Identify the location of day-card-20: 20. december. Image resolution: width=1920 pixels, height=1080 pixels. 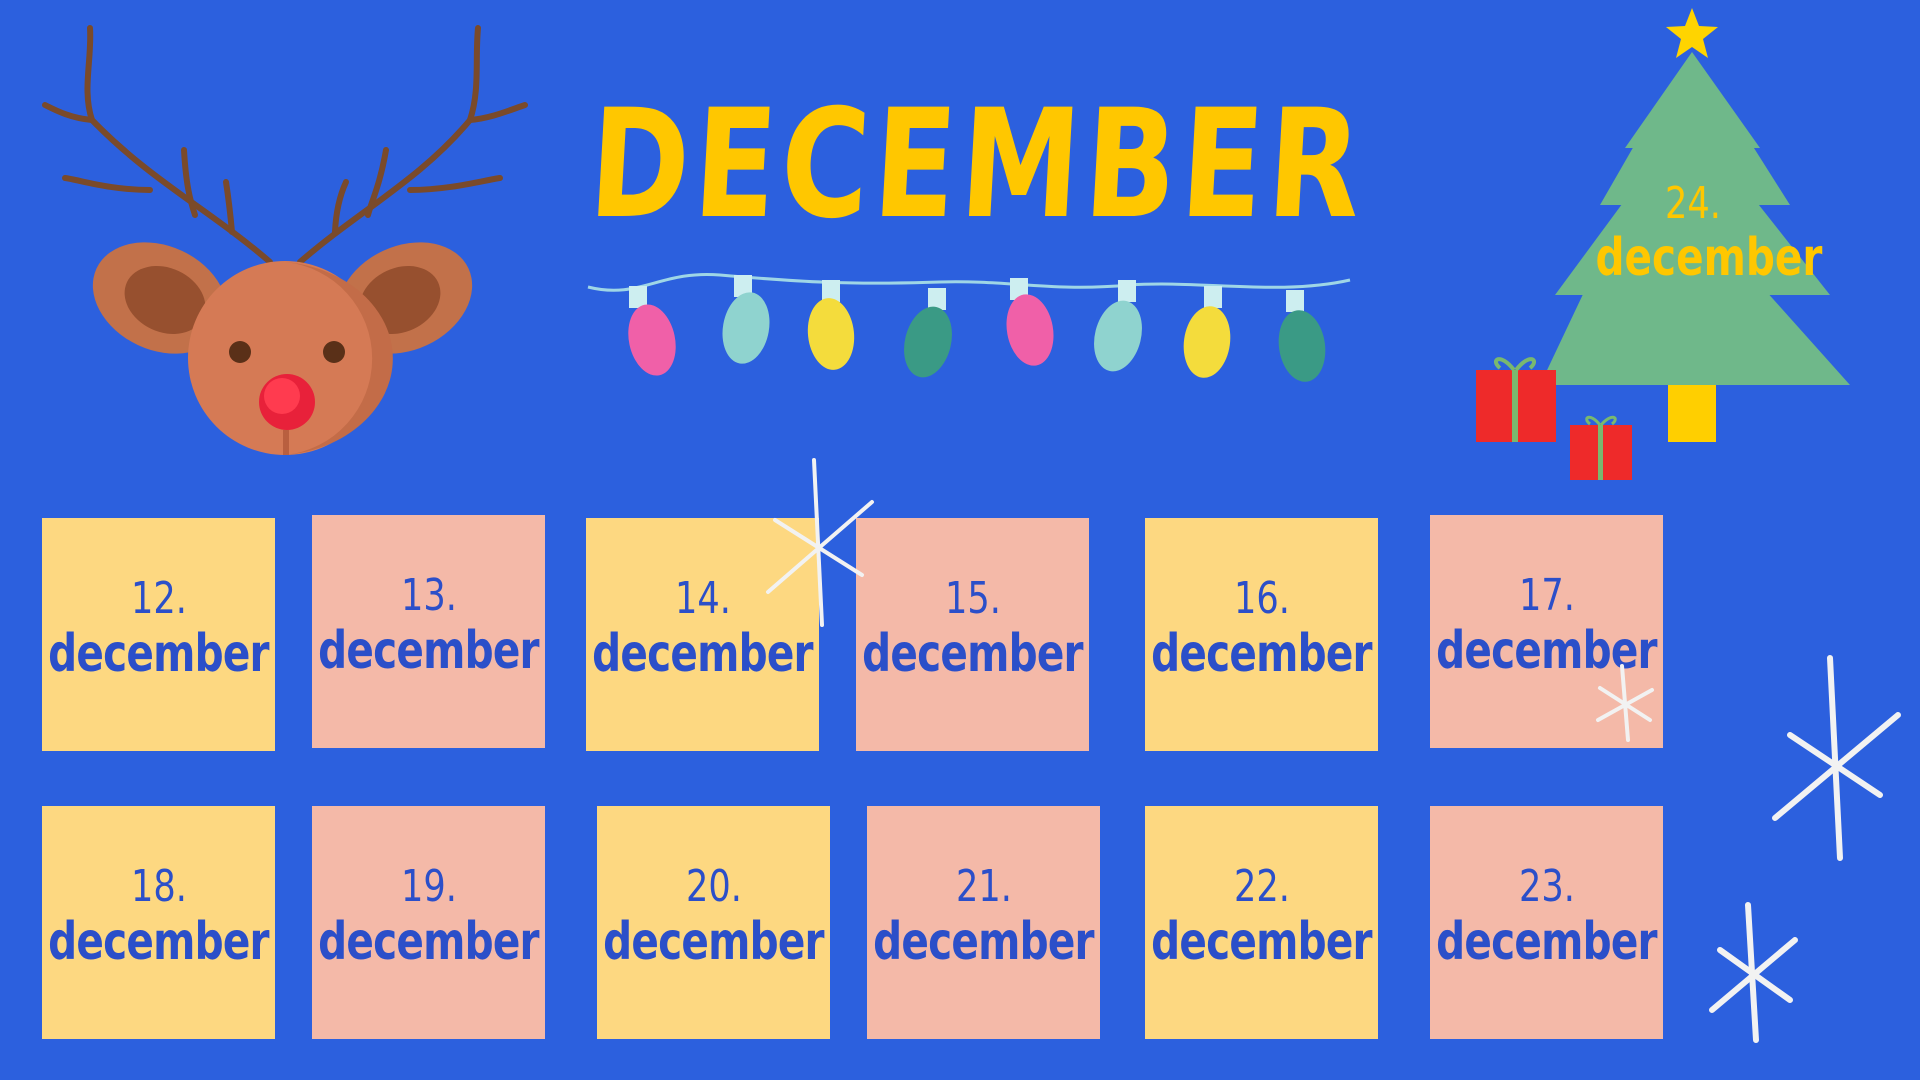
(713, 922).